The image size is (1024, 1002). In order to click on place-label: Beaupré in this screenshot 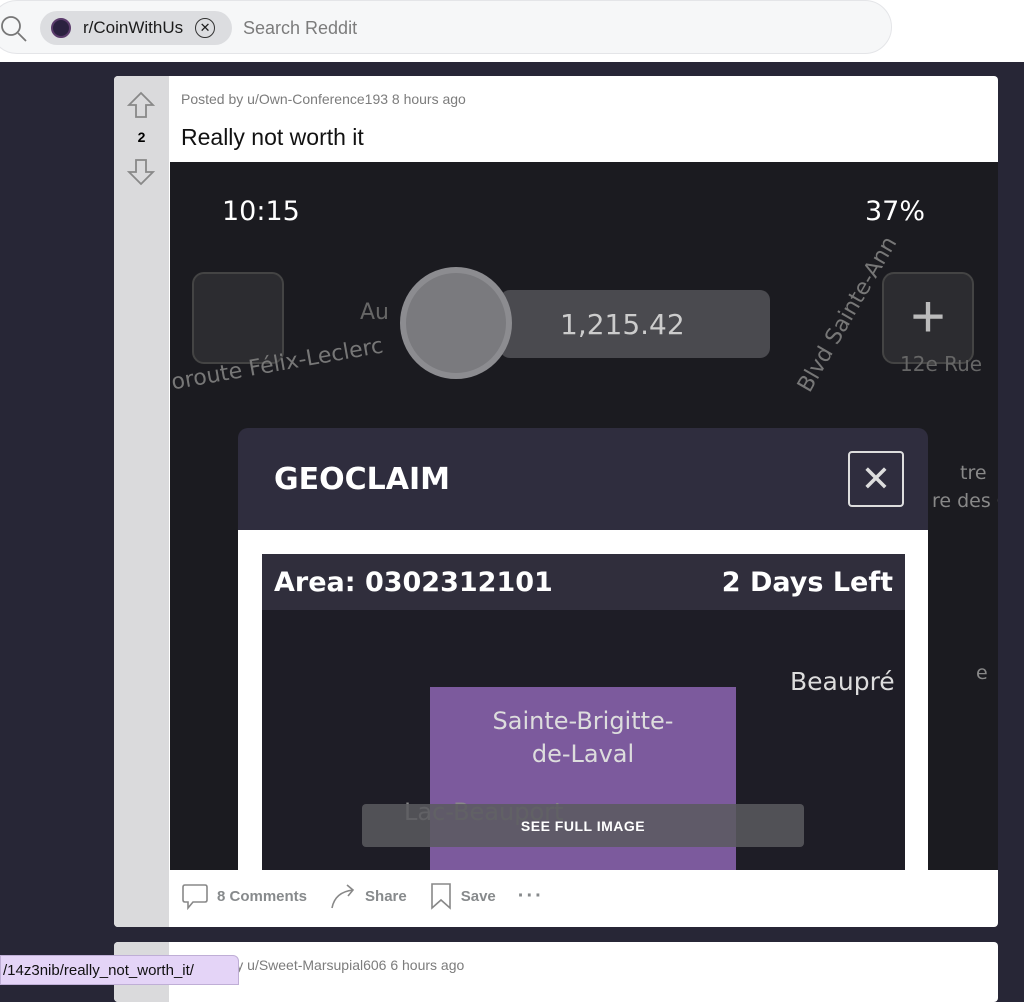, I will do `click(842, 681)`.